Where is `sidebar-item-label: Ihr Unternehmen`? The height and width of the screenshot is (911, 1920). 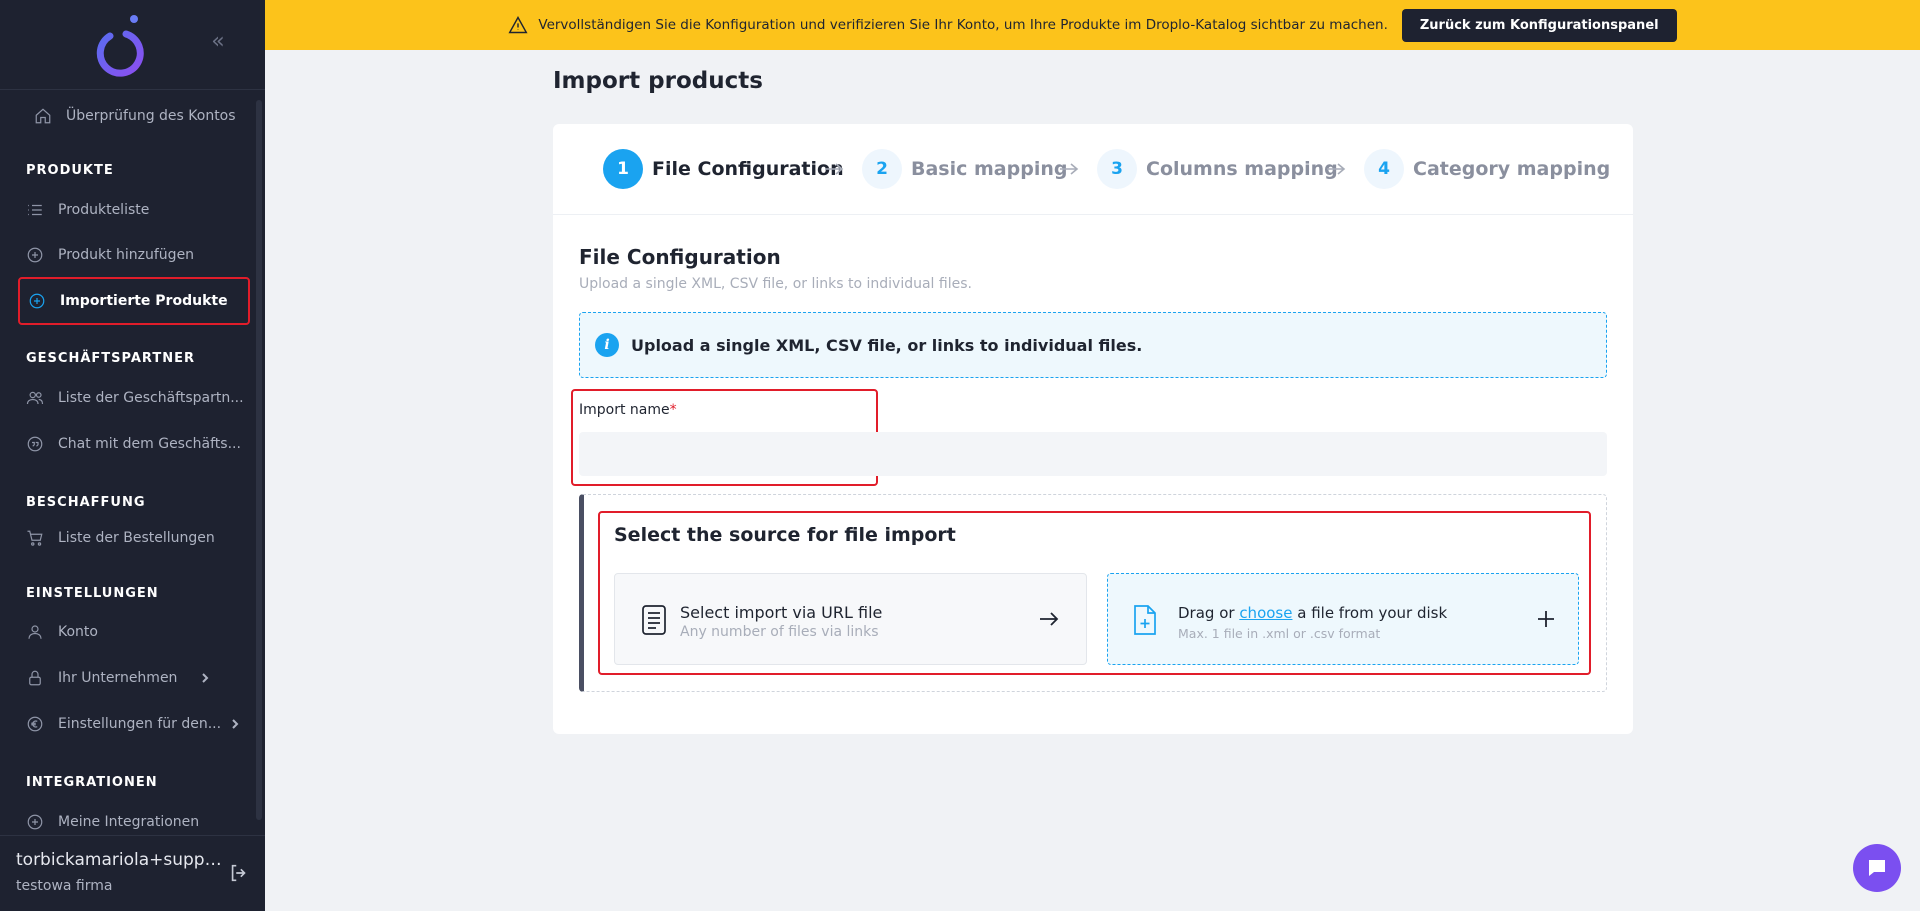
sidebar-item-label: Ihr Unternehmen is located at coordinates (118, 678).